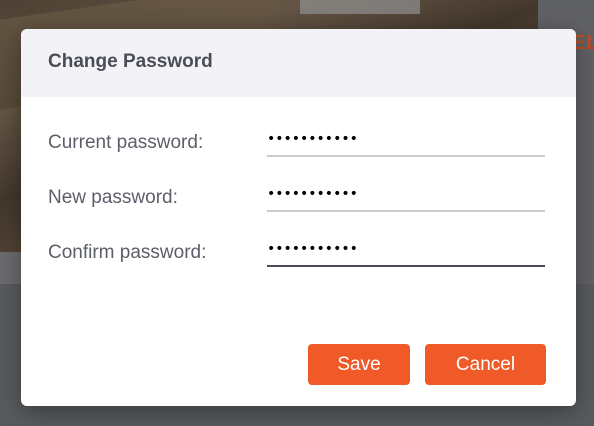 The height and width of the screenshot is (426, 594). Describe the element at coordinates (127, 252) in the screenshot. I see `confirm-password-label: Confirm password:` at that location.